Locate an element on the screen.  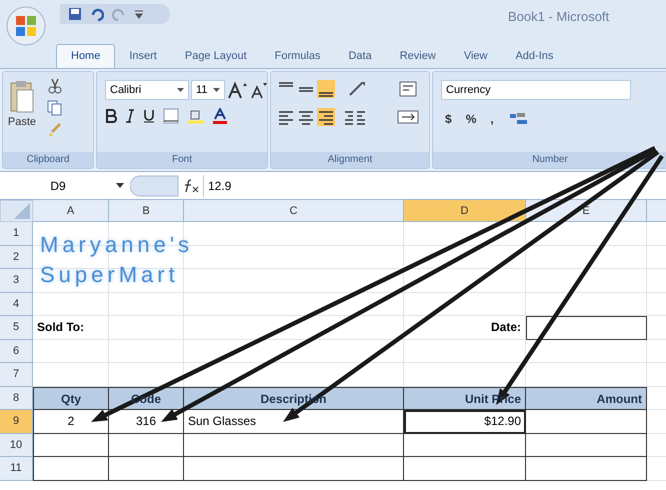
comma-button: , is located at coordinates (492, 119).